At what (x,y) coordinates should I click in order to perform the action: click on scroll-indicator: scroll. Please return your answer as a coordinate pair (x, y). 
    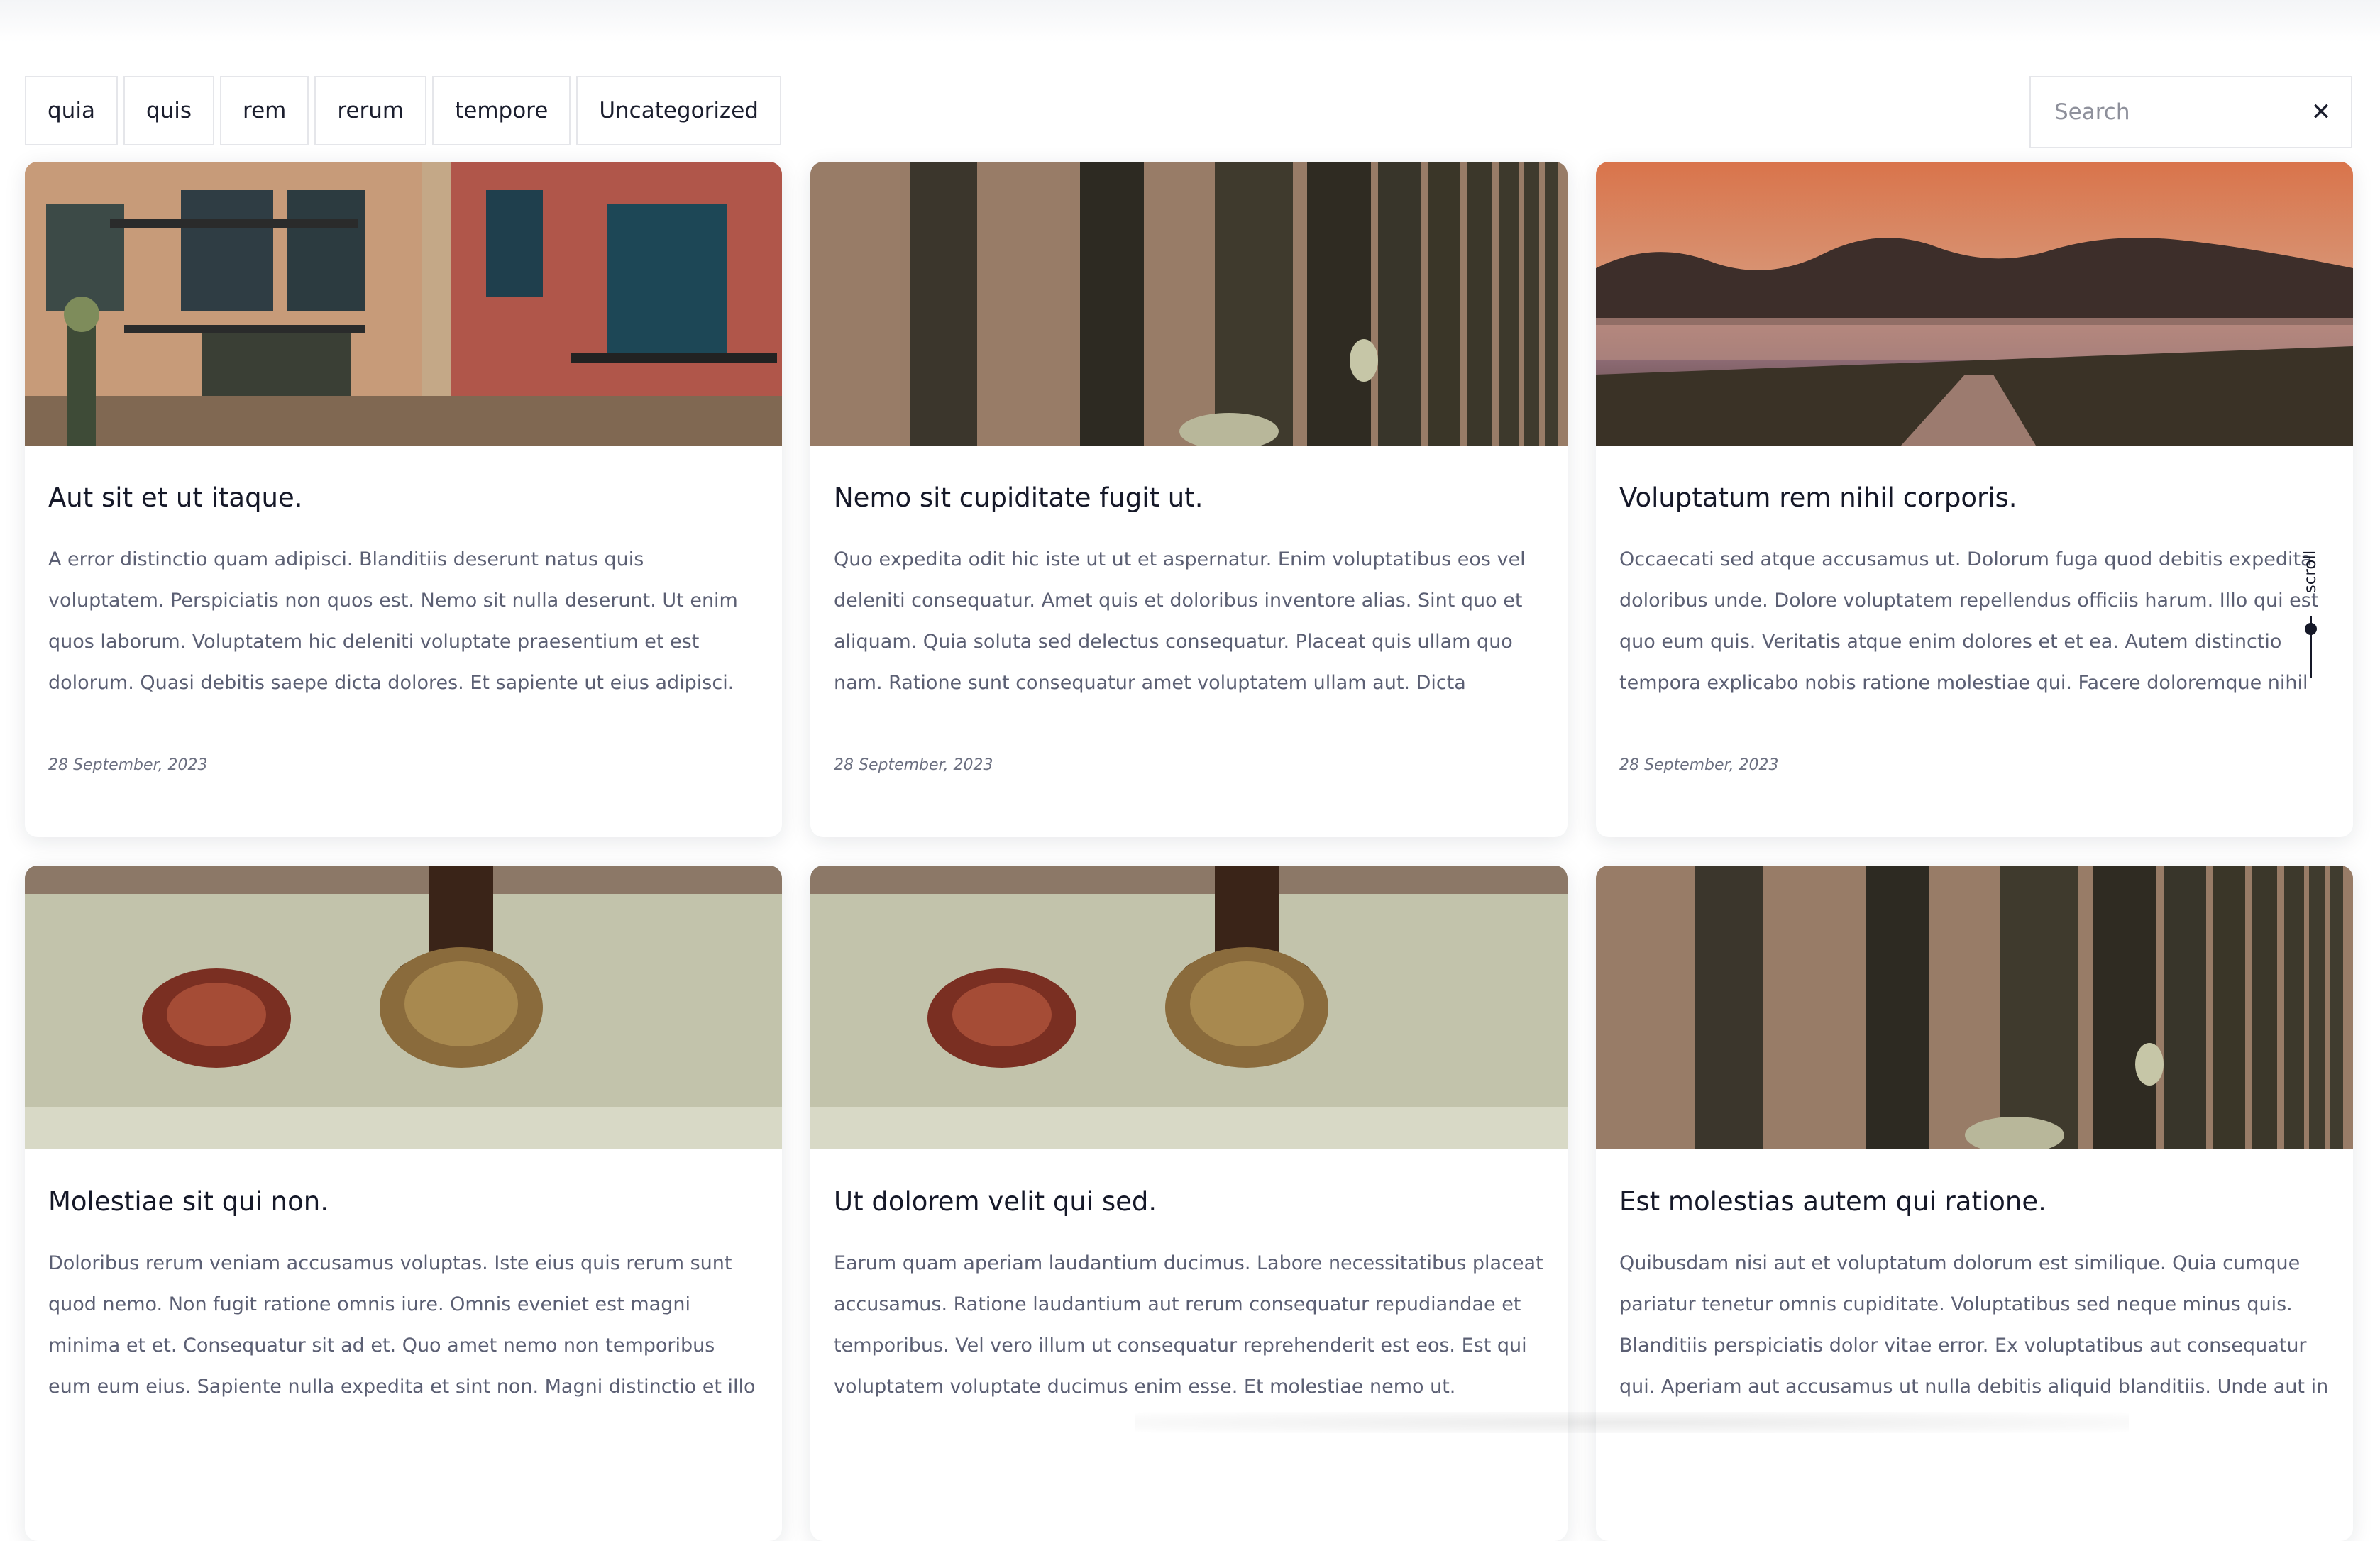
    Looking at the image, I should click on (2310, 623).